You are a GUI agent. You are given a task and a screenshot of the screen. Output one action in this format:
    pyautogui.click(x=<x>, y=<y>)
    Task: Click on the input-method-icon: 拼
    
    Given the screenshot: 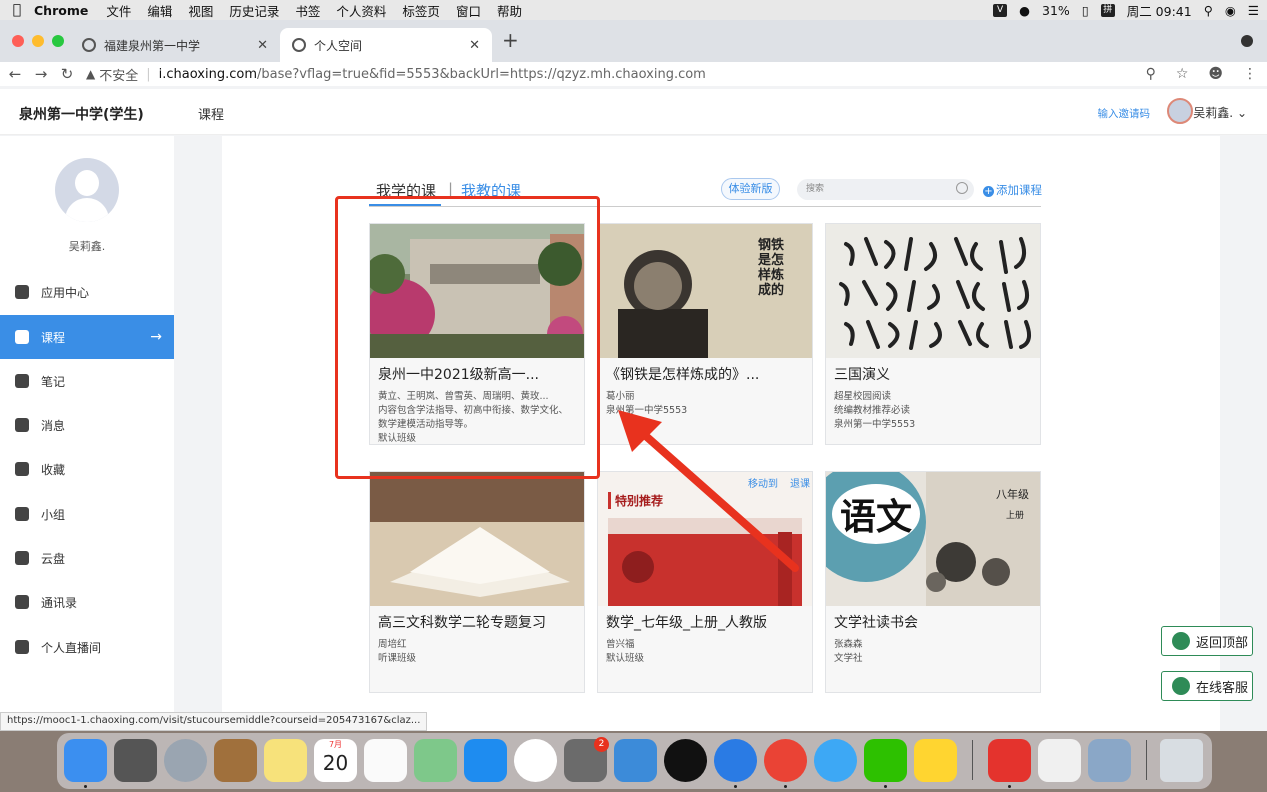 What is the action you would take?
    pyautogui.click(x=1107, y=10)
    